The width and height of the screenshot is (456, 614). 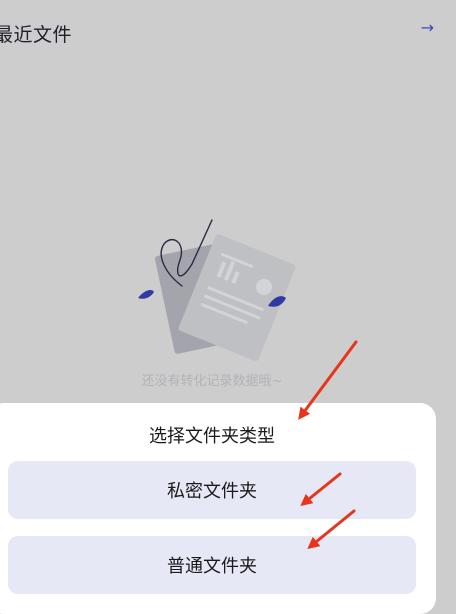 I want to click on private-folder-button: 私密文件夹, so click(x=212, y=490).